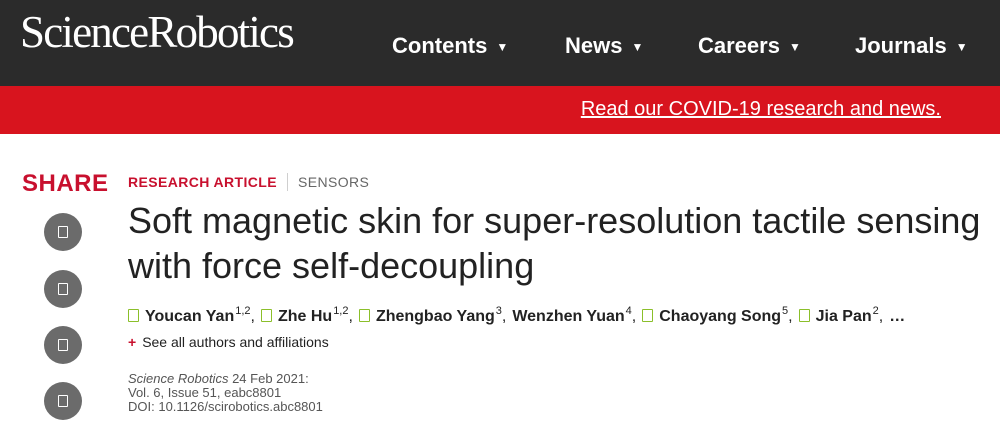  I want to click on author-name: Wenzhen Yuan, so click(568, 316).